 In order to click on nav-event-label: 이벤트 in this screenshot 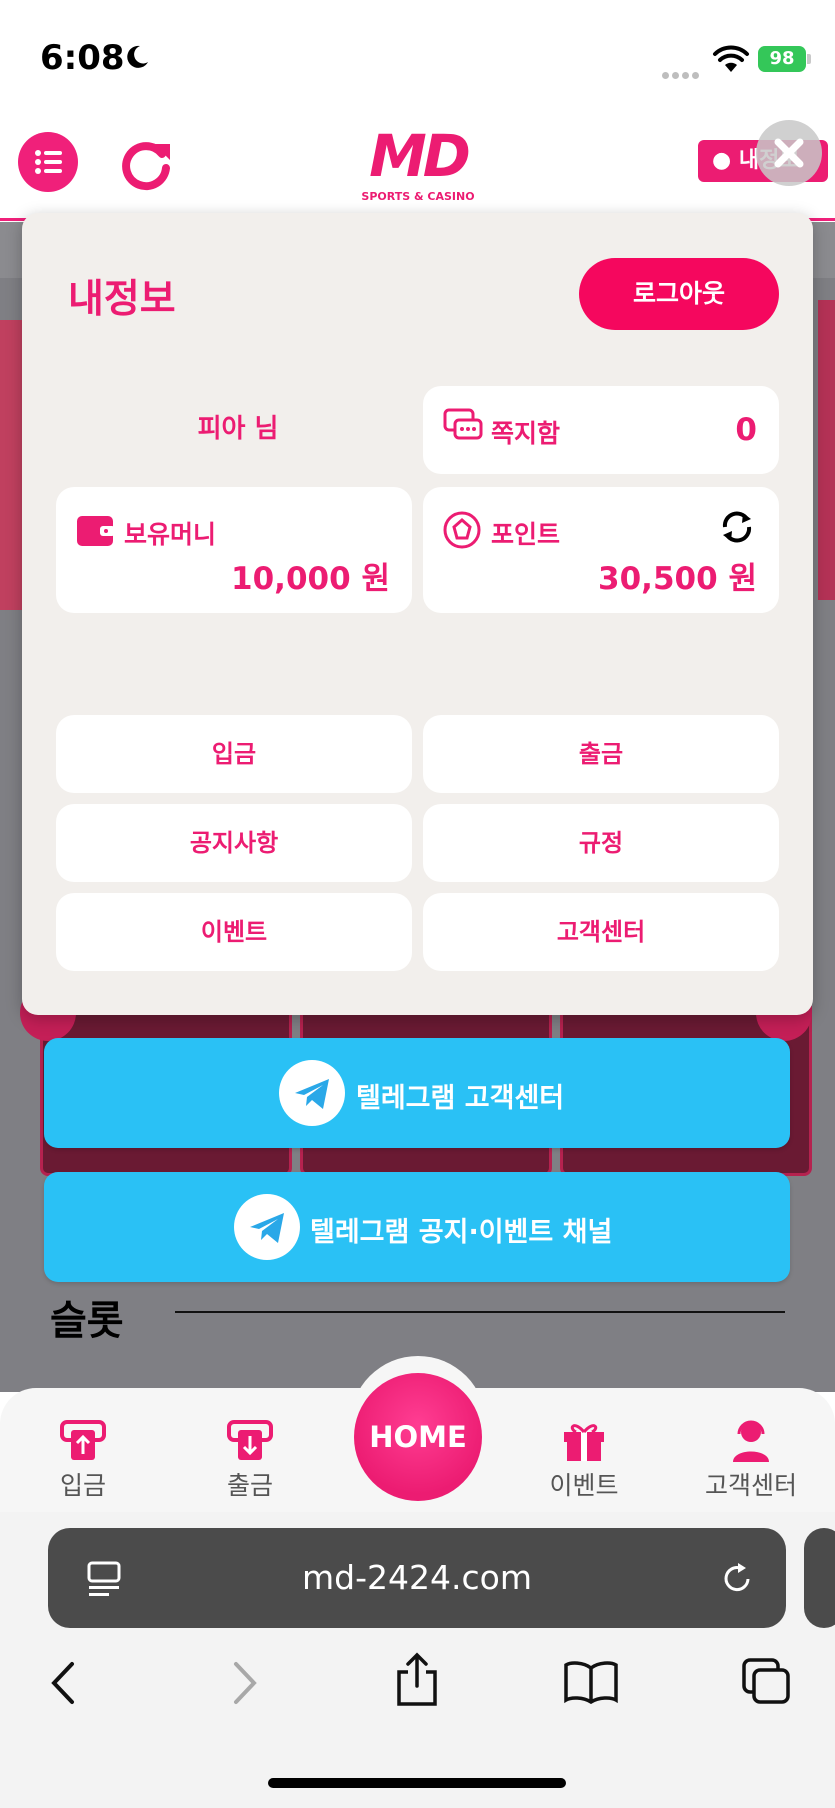, I will do `click(584, 1485)`.